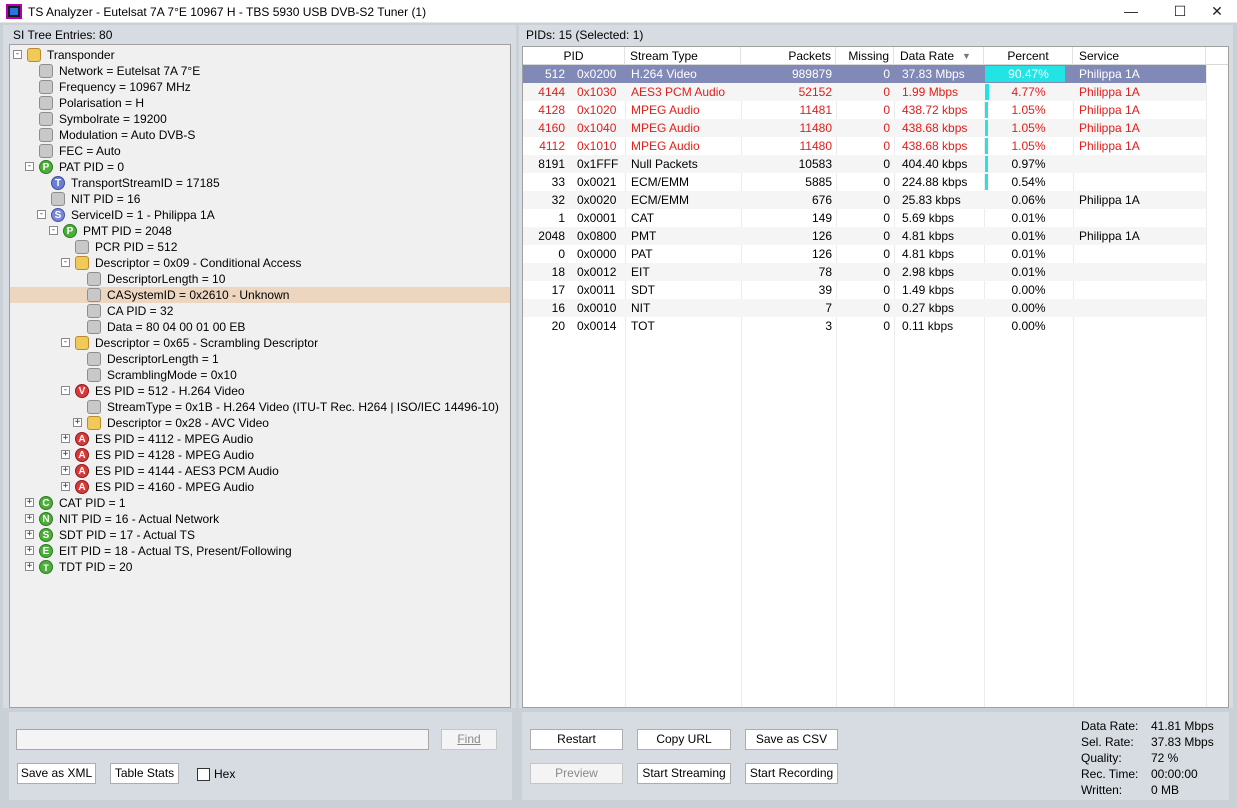 This screenshot has height=808, width=1237. Describe the element at coordinates (260, 455) in the screenshot. I see `tree-node: + A ES PID = 4128 - MPEG Audio` at that location.